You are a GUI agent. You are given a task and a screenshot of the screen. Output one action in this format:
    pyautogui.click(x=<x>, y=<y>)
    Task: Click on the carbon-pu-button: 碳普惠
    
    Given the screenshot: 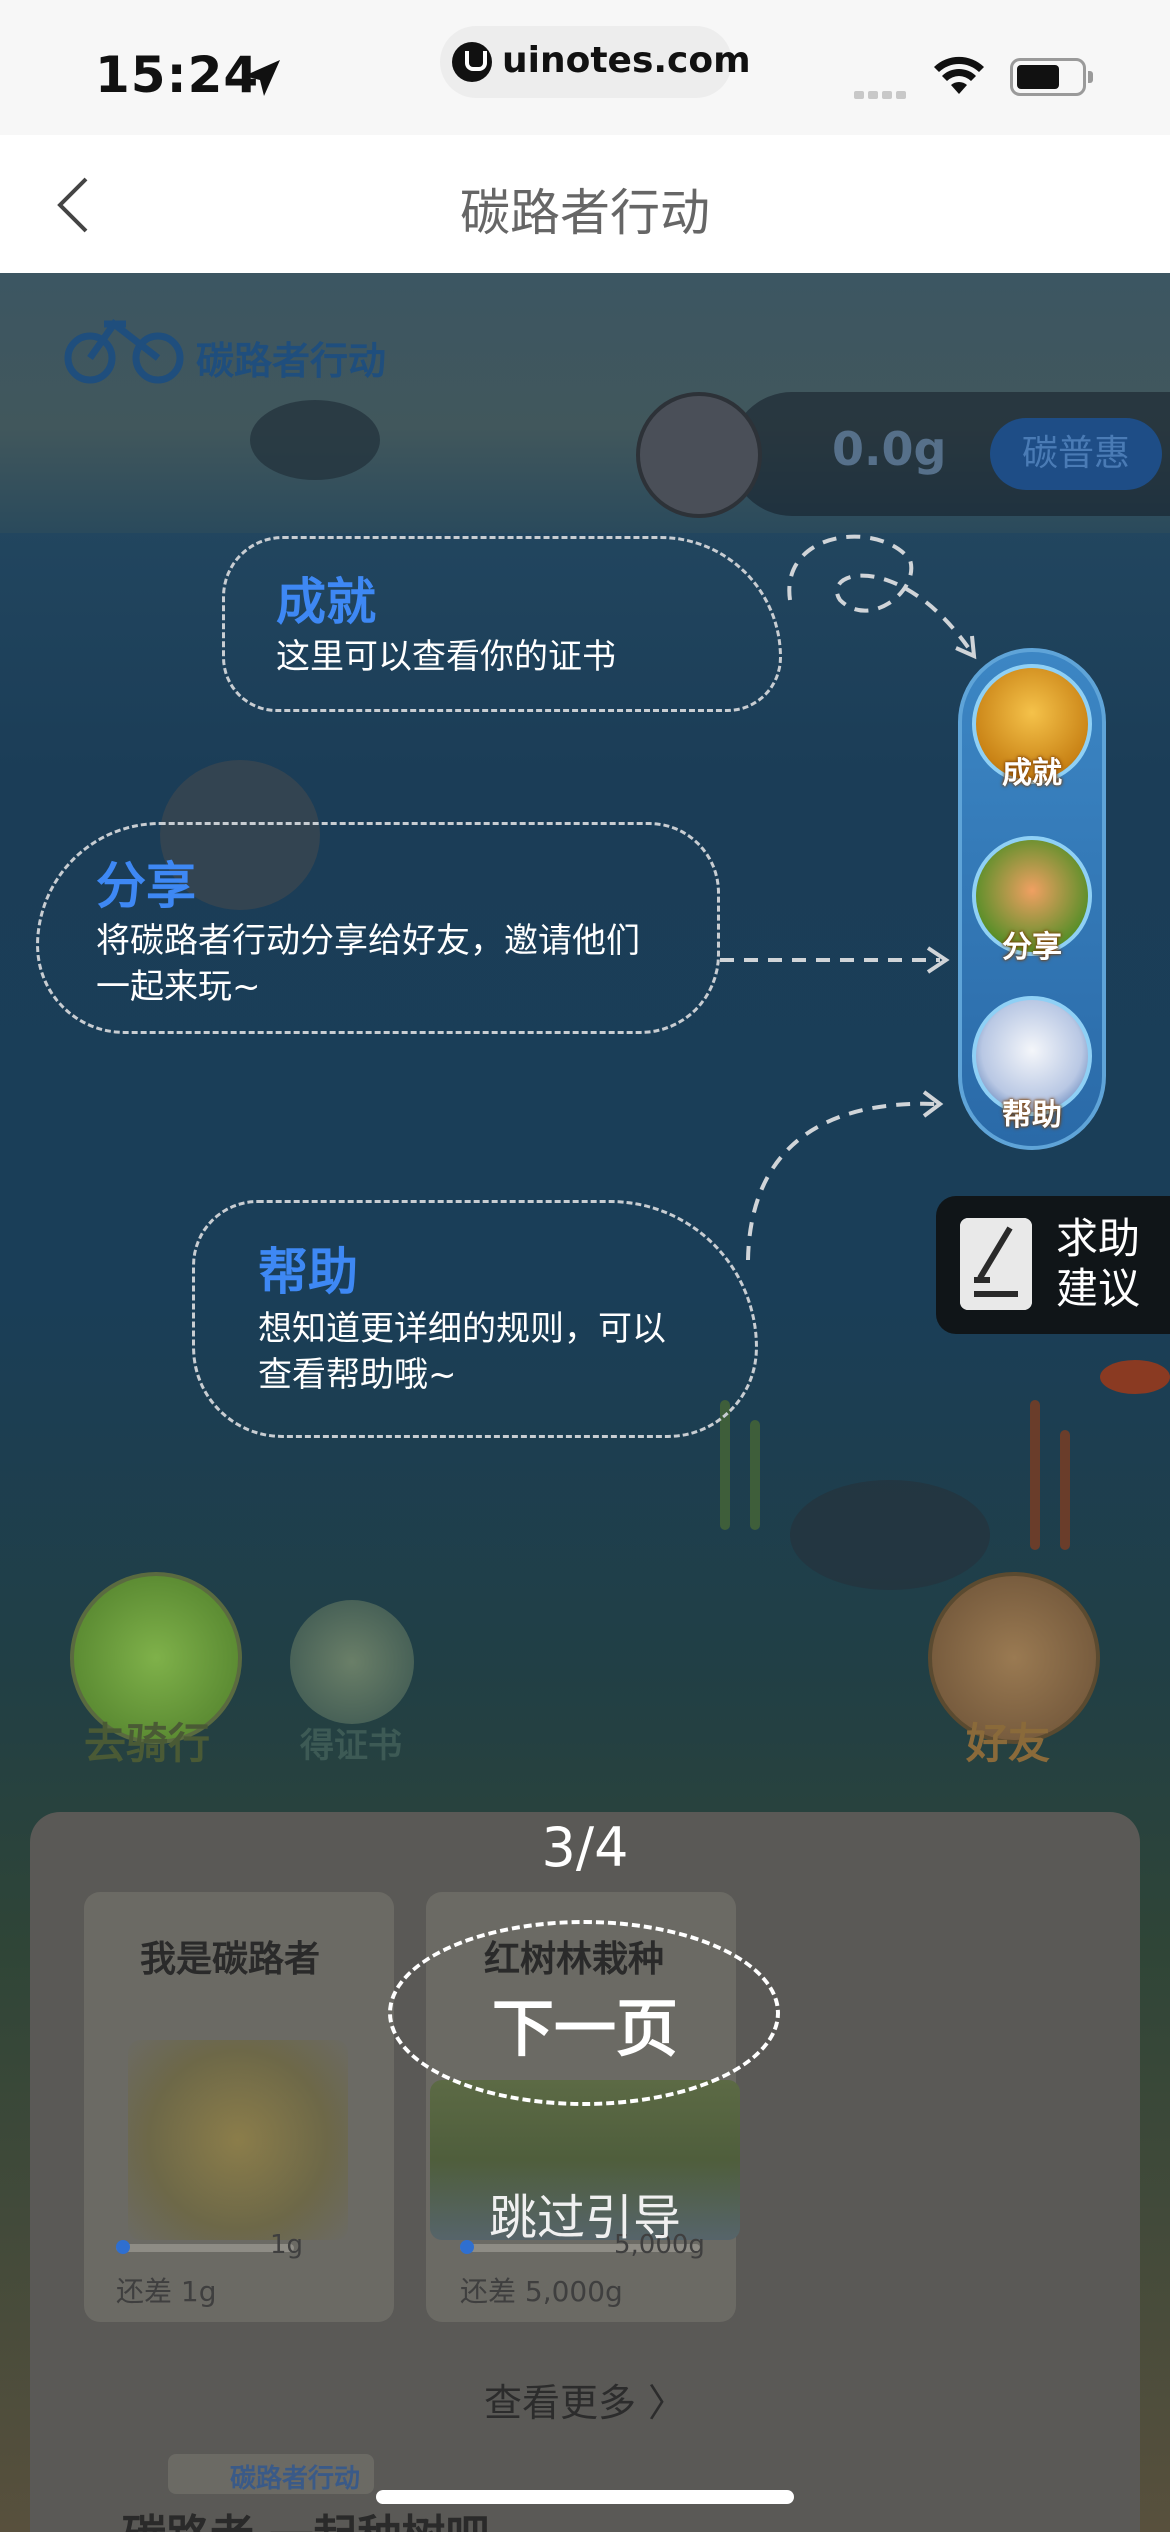 What is the action you would take?
    pyautogui.click(x=1076, y=454)
    